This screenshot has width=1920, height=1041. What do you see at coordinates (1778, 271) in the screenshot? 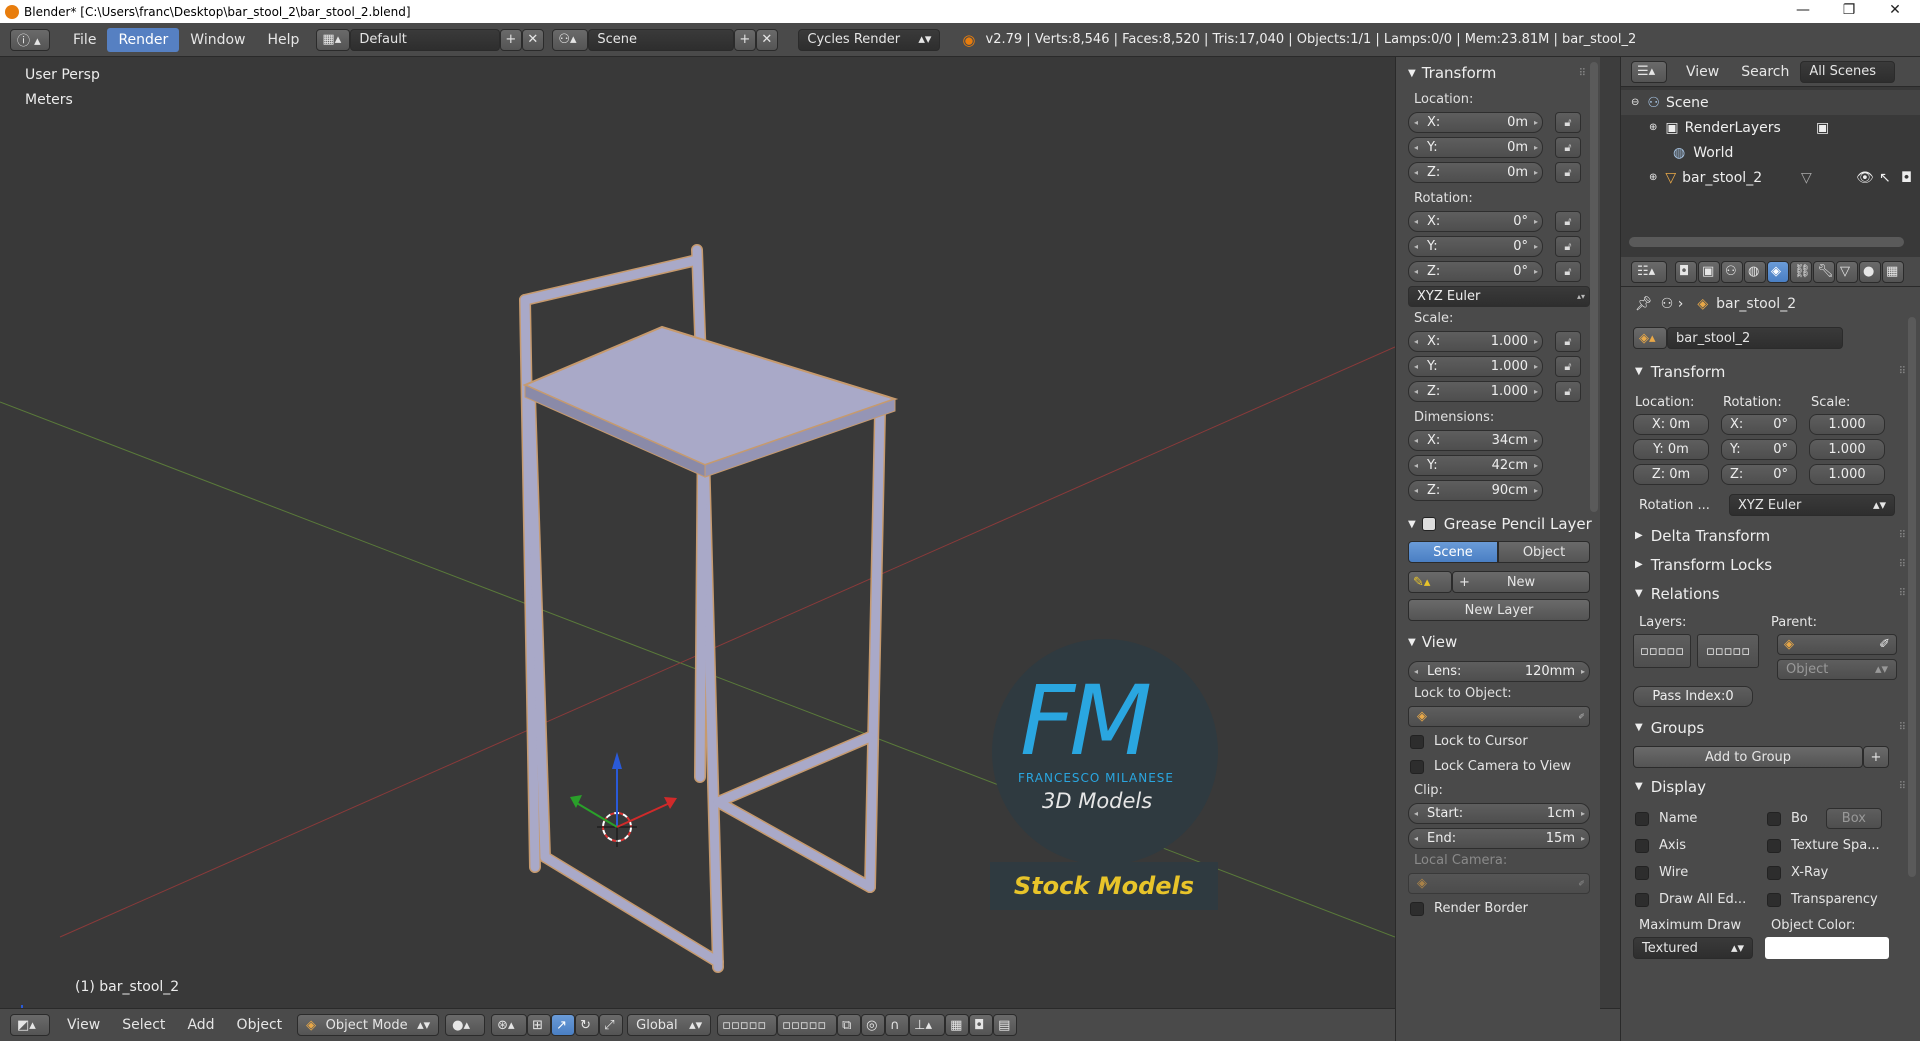
I see `object-tab-icon: ◈` at bounding box center [1778, 271].